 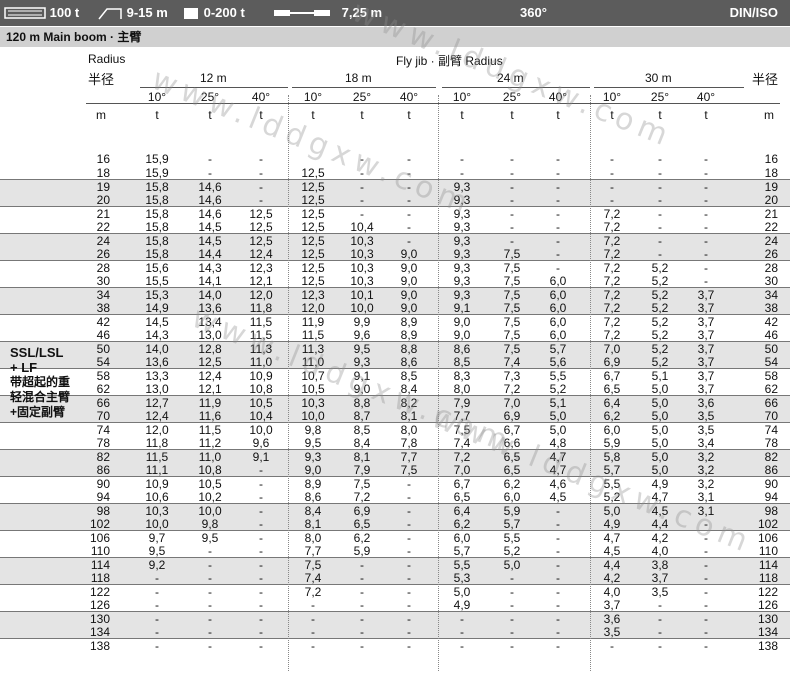 What do you see at coordinates (157, 496) in the screenshot?
I see `load-cell: 10,6` at bounding box center [157, 496].